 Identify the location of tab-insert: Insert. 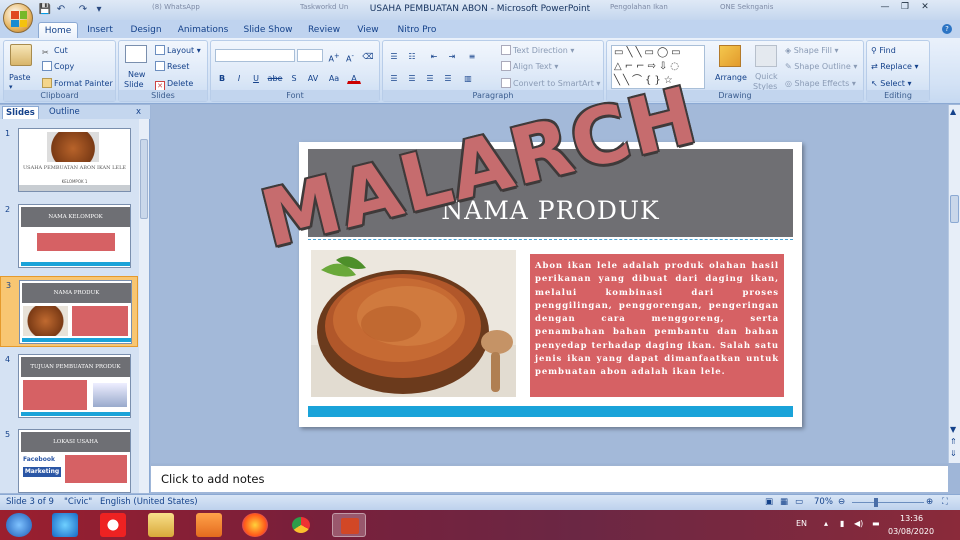
(100, 30).